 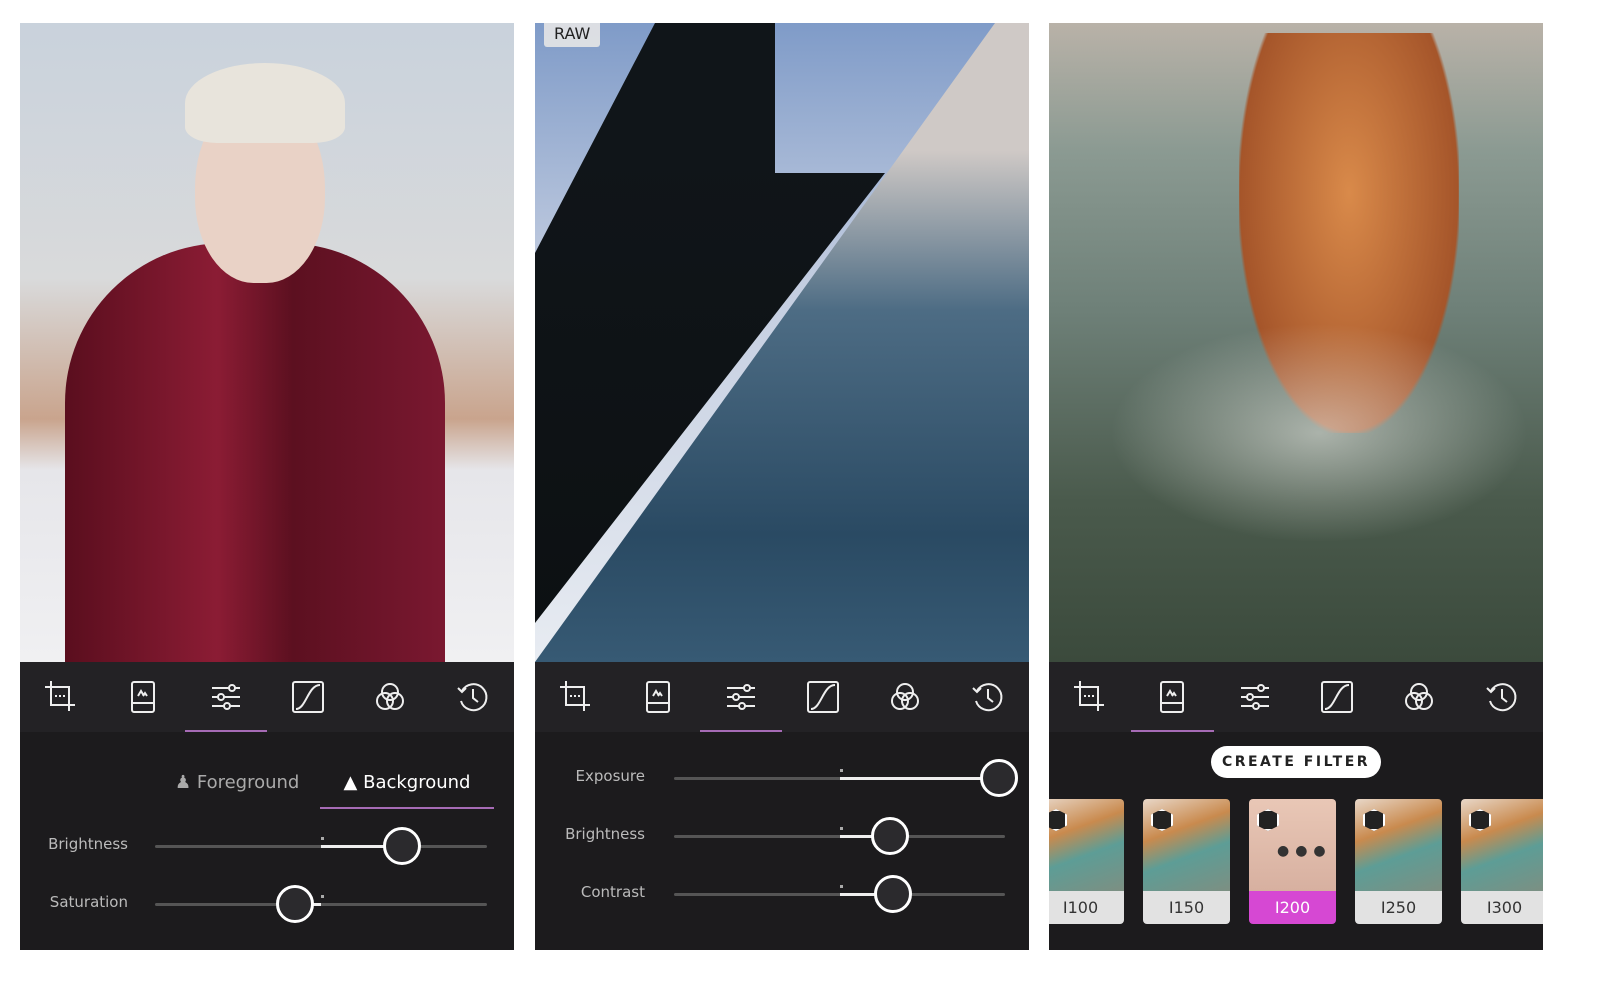 I want to click on slider-label: Contrast, so click(x=612, y=892).